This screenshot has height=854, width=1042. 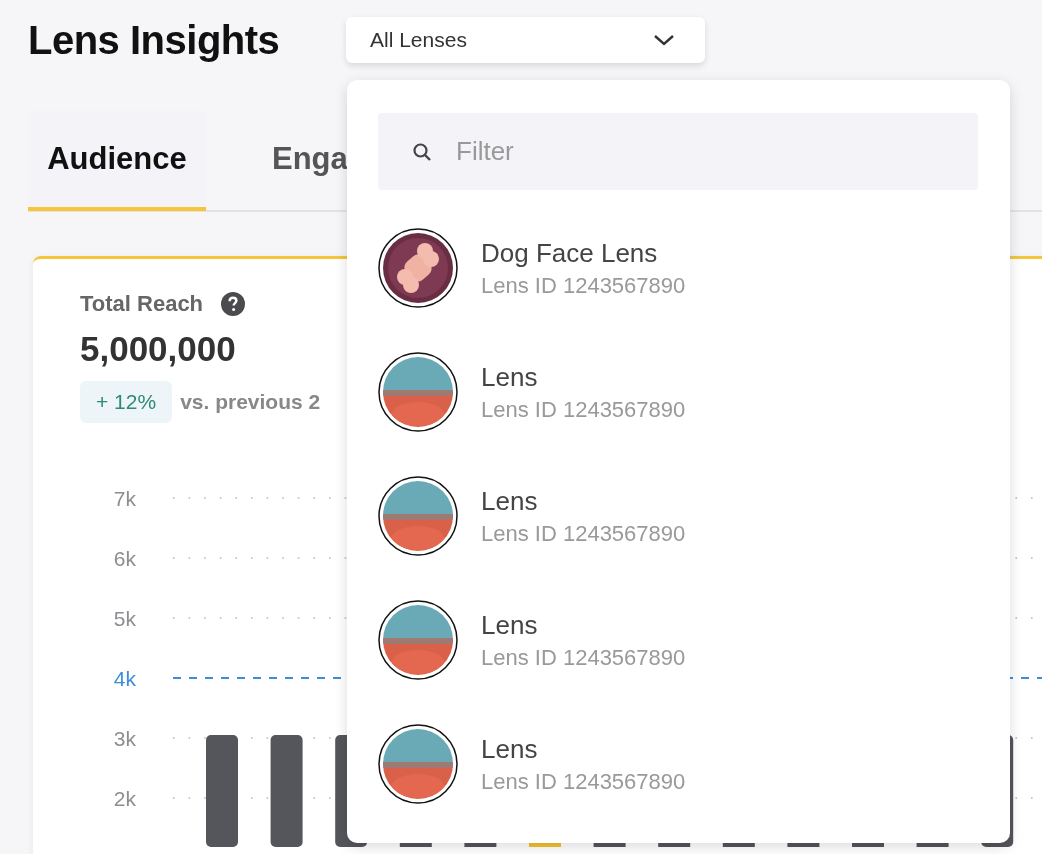 I want to click on filter-field: Filter, so click(x=678, y=151).